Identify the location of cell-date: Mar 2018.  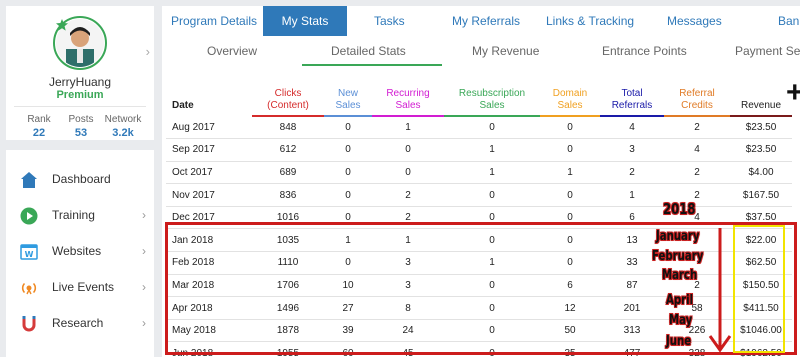
(209, 285).